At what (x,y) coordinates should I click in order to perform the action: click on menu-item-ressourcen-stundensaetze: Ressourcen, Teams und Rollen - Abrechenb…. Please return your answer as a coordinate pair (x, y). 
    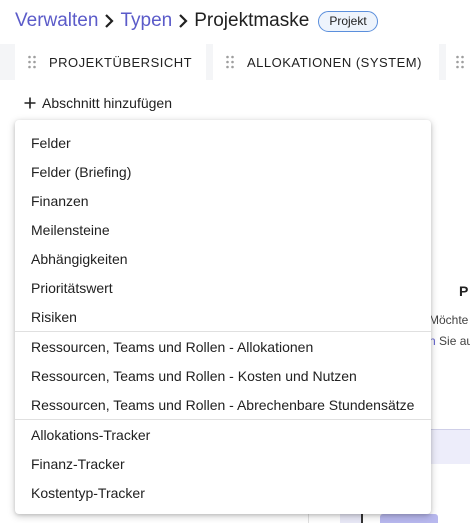
    Looking at the image, I should click on (223, 404).